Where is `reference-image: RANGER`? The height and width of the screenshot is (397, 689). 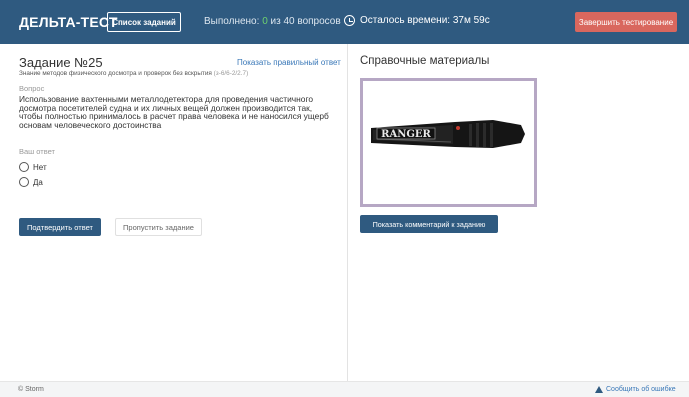
reference-image: RANGER is located at coordinates (448, 142).